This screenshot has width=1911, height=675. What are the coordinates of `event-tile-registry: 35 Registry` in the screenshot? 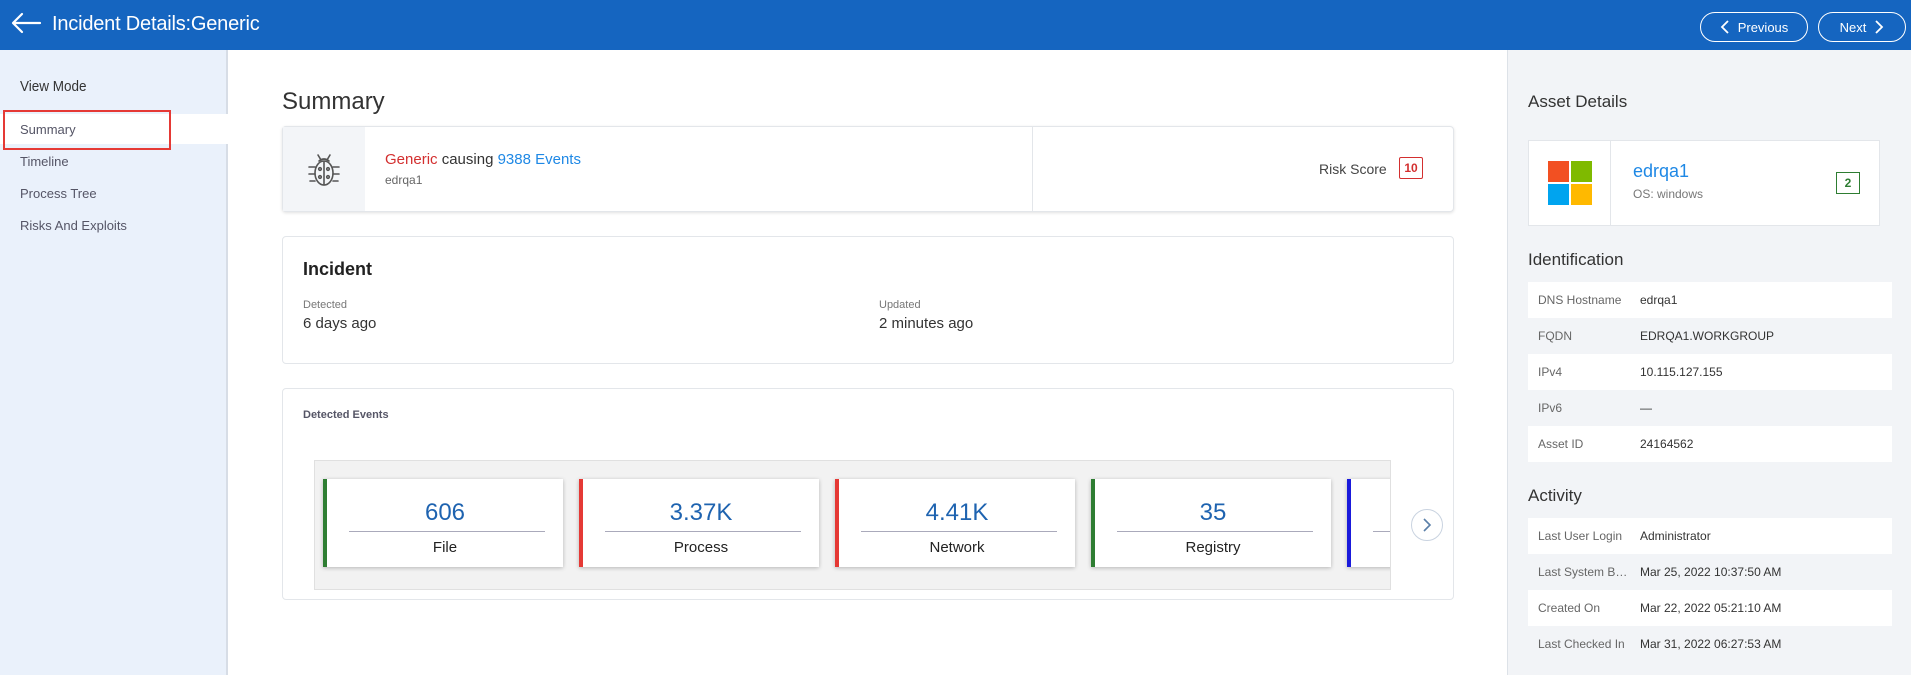 It's located at (1211, 523).